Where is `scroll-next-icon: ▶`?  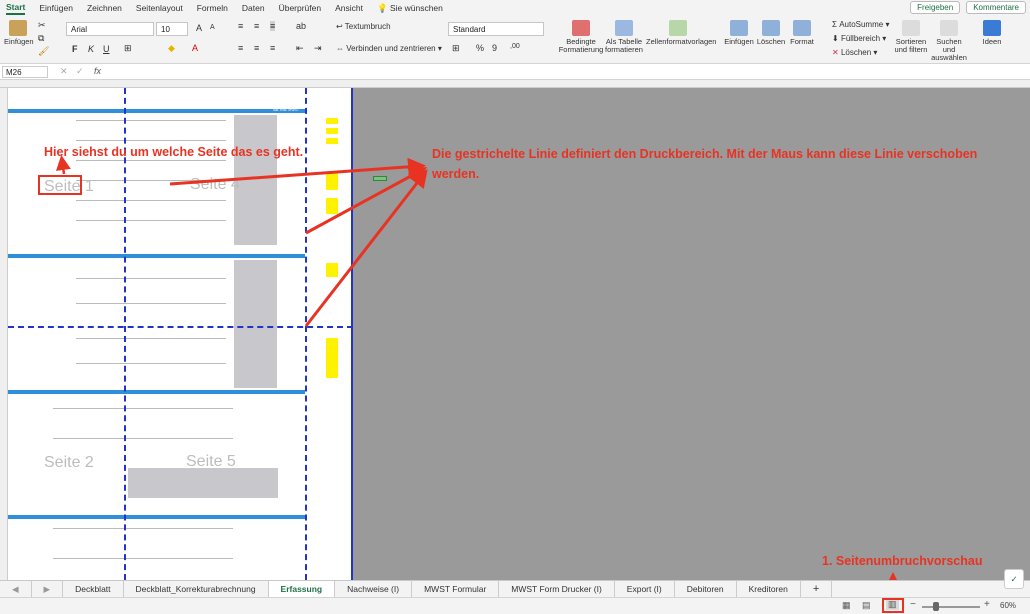 scroll-next-icon: ▶ is located at coordinates (48, 589).